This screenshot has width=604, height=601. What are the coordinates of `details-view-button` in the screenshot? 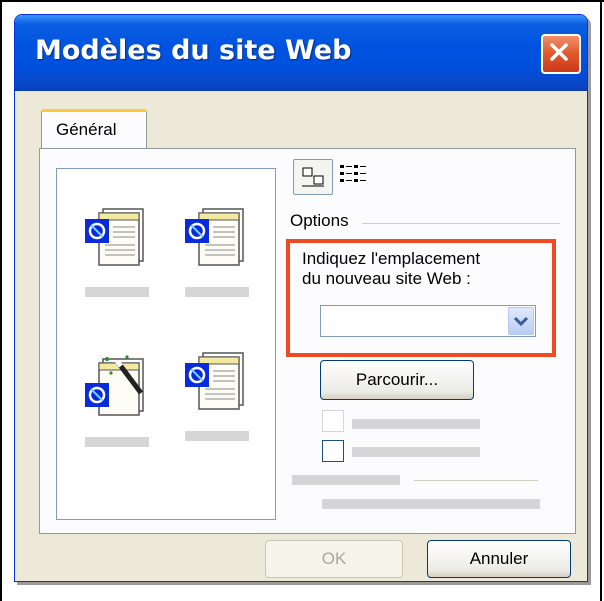 It's located at (353, 176).